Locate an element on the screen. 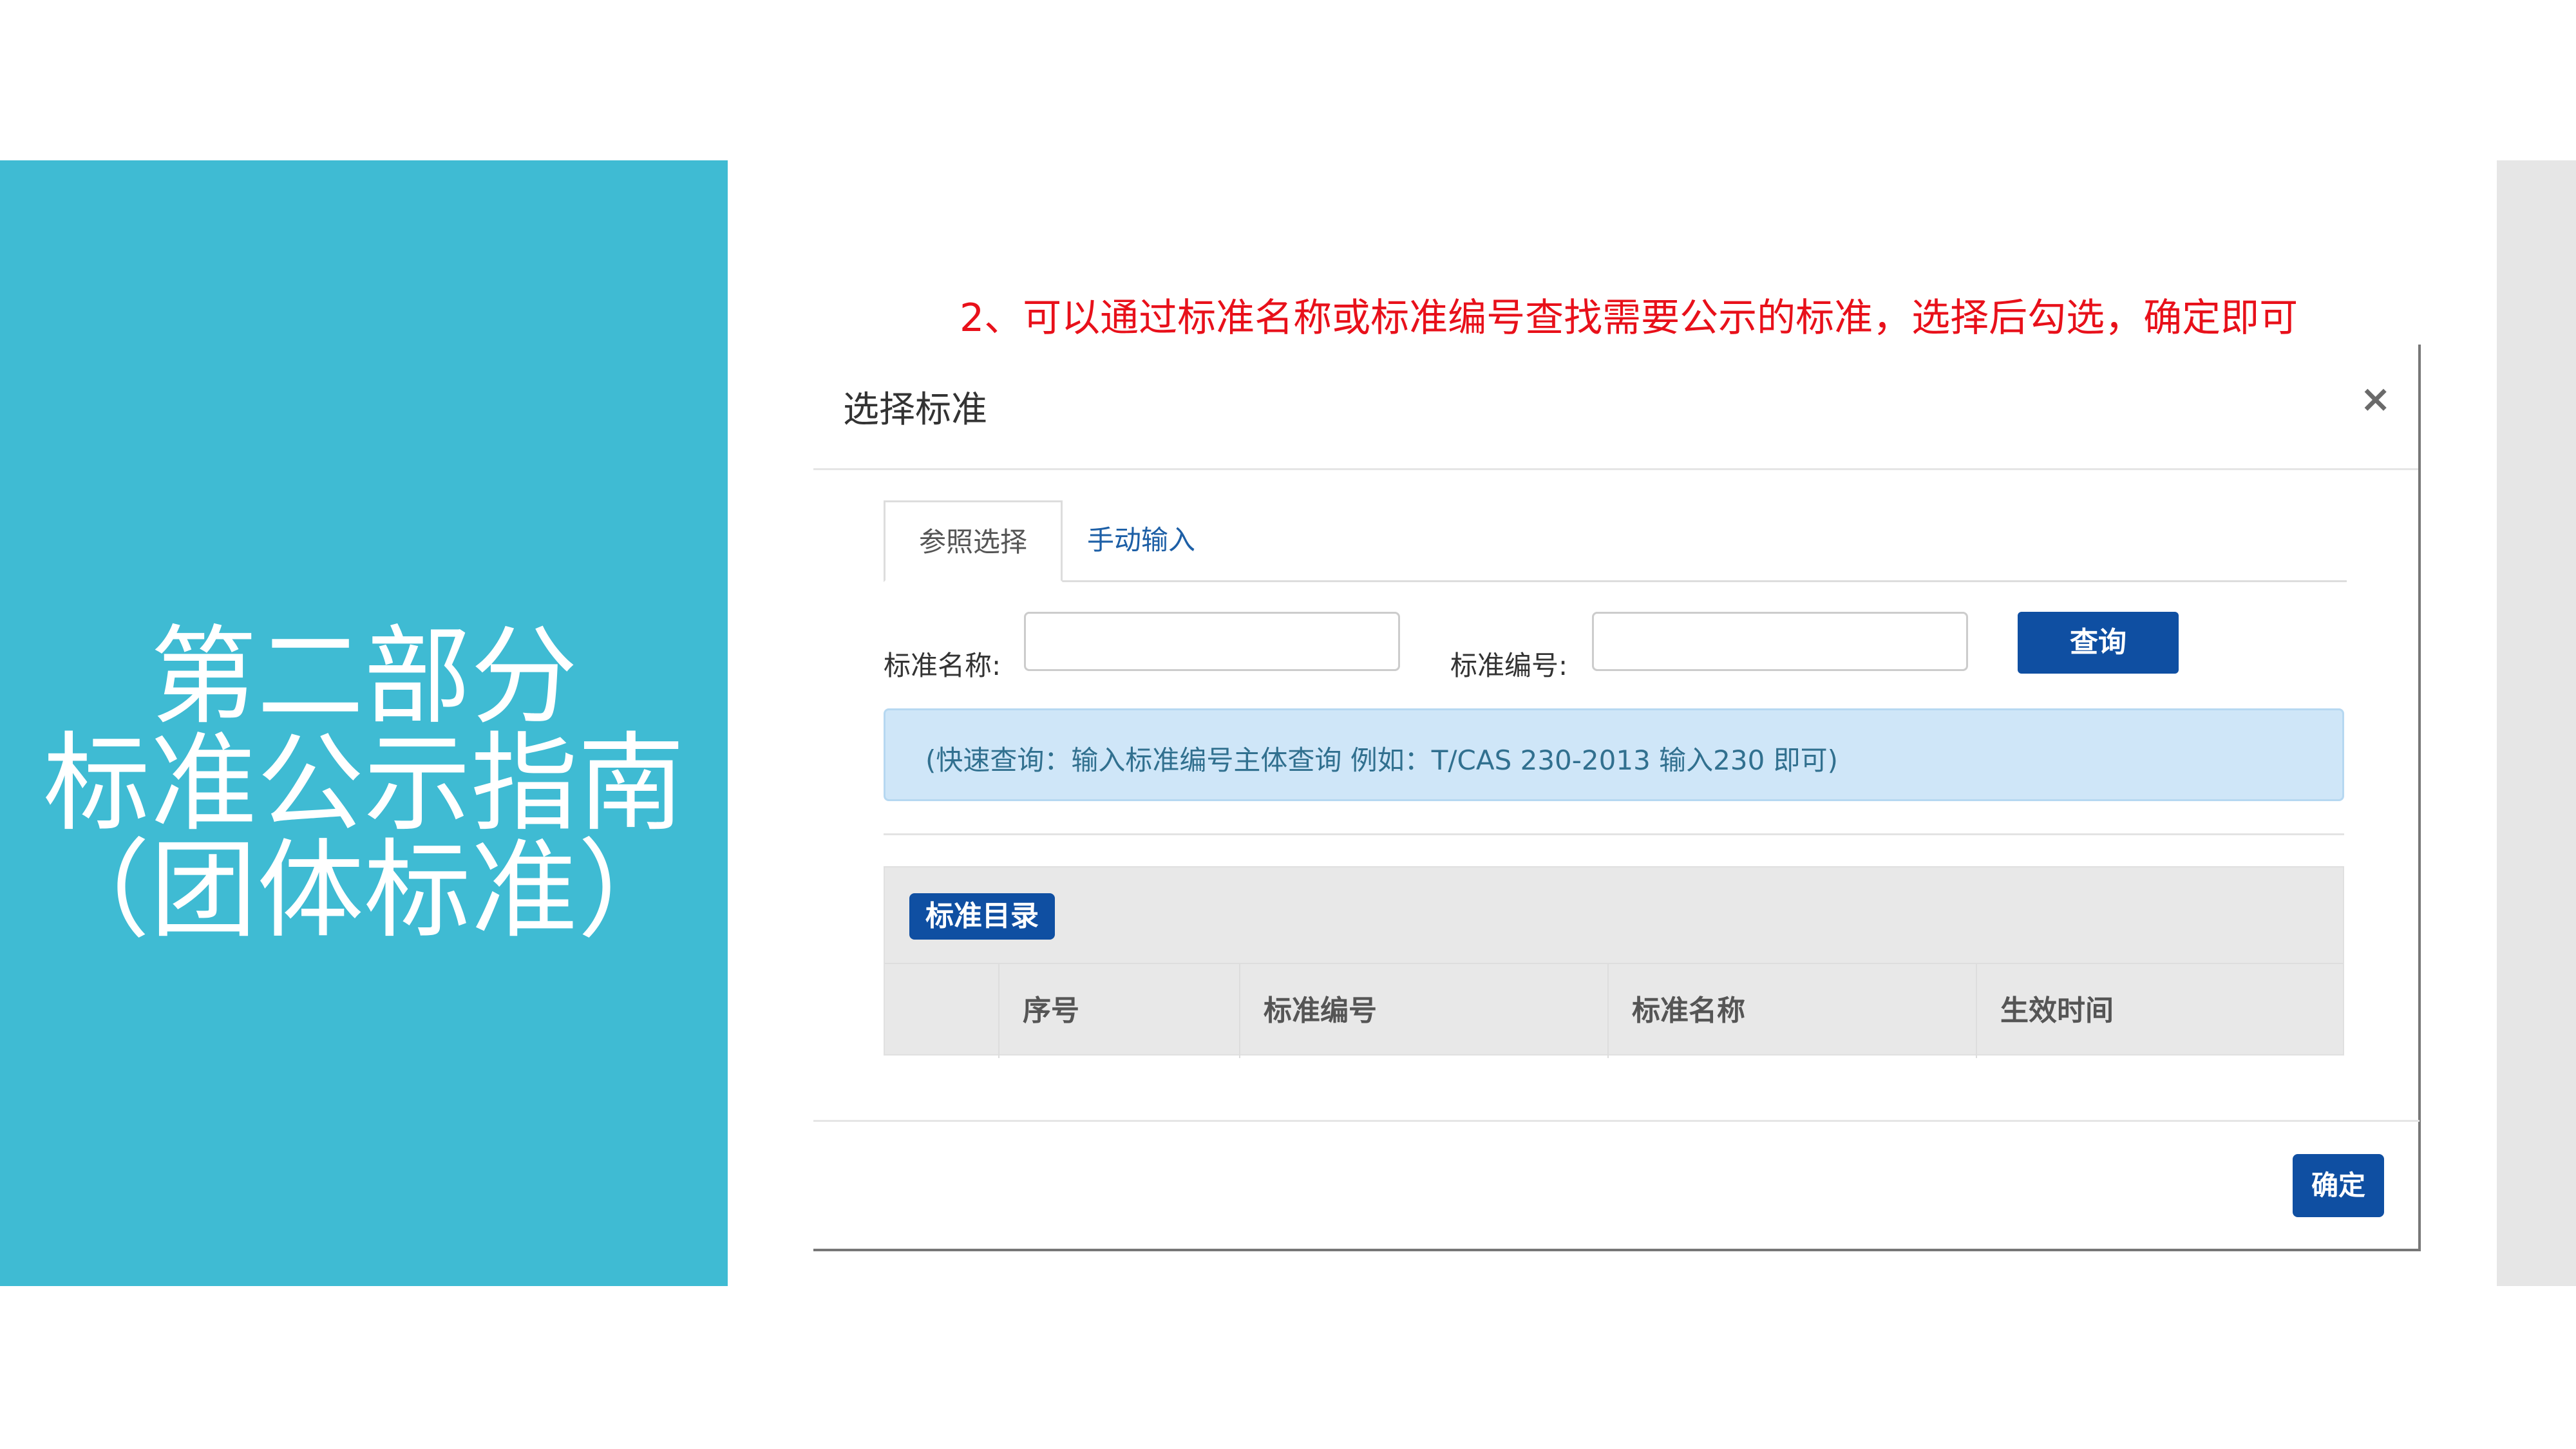 The height and width of the screenshot is (1449, 2576). modal-footer-divider is located at coordinates (1616, 1121).